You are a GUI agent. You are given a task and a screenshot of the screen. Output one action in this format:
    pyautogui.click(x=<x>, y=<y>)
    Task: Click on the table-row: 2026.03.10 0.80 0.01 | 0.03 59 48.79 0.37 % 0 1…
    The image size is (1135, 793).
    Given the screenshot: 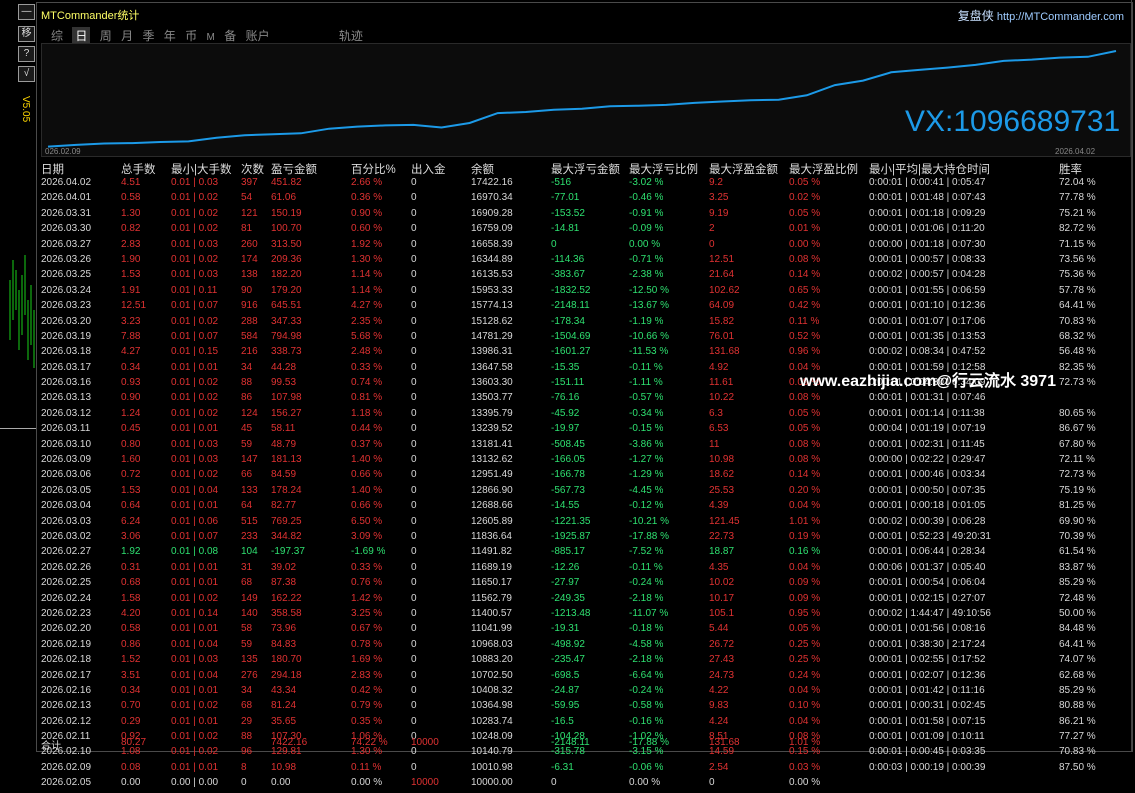 What is the action you would take?
    pyautogui.click(x=584, y=446)
    